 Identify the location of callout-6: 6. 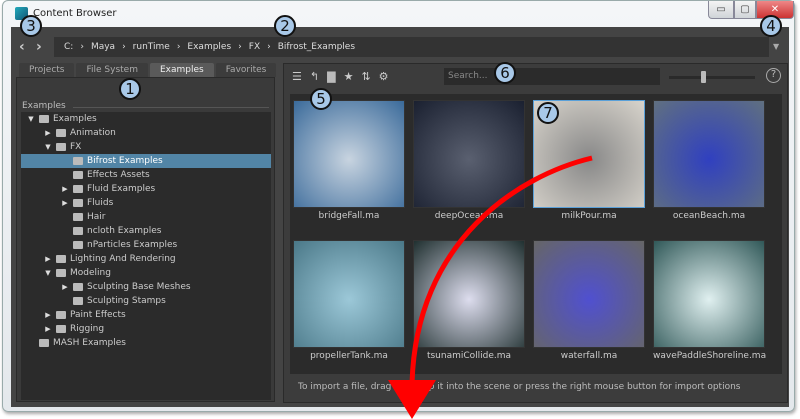
(505, 73).